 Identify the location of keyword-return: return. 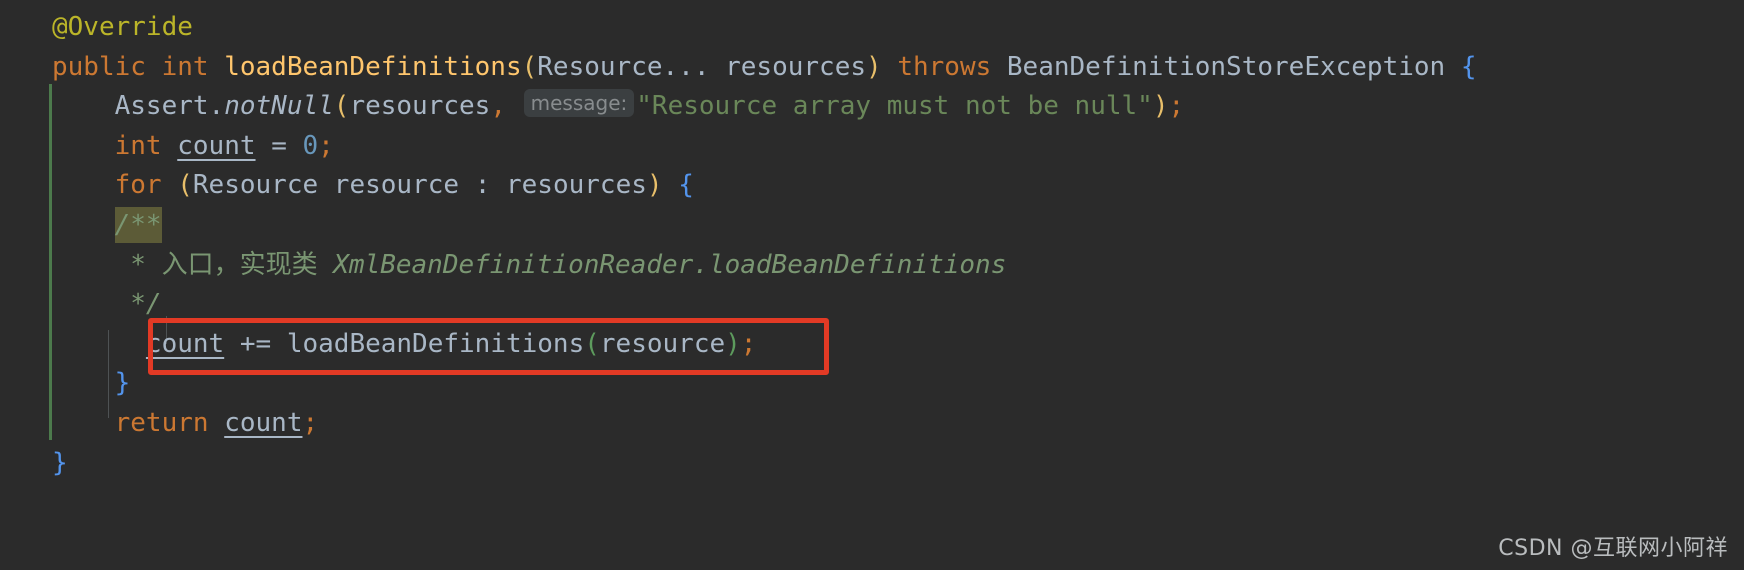
(161, 422).